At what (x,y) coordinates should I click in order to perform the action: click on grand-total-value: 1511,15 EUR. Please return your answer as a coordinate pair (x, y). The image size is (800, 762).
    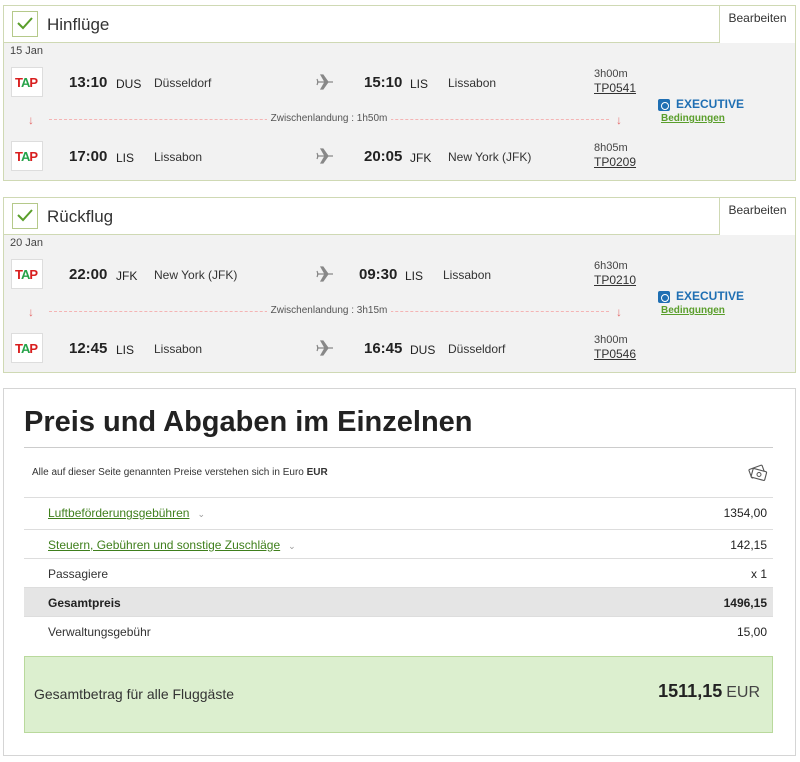
    Looking at the image, I should click on (709, 691).